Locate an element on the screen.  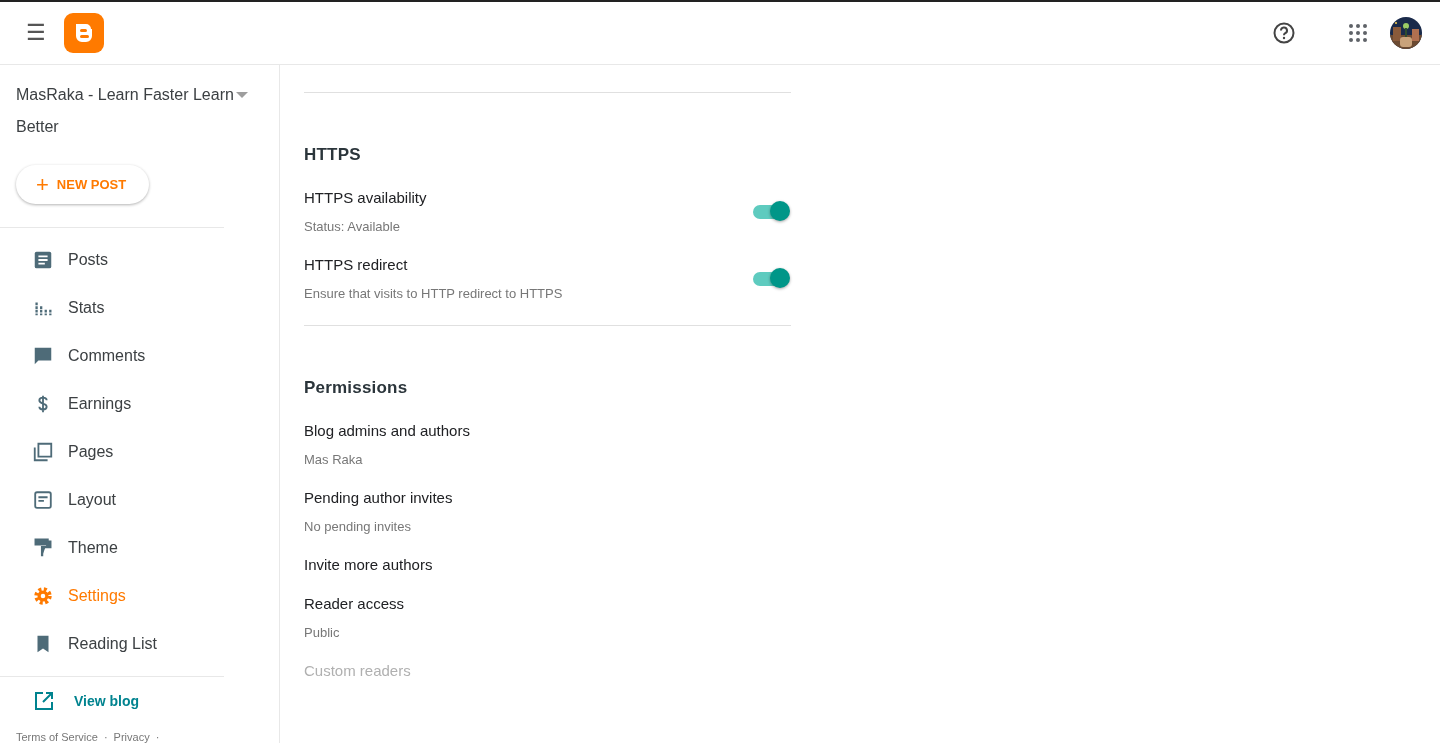
sidebar-item: Pages is located at coordinates (112, 452).